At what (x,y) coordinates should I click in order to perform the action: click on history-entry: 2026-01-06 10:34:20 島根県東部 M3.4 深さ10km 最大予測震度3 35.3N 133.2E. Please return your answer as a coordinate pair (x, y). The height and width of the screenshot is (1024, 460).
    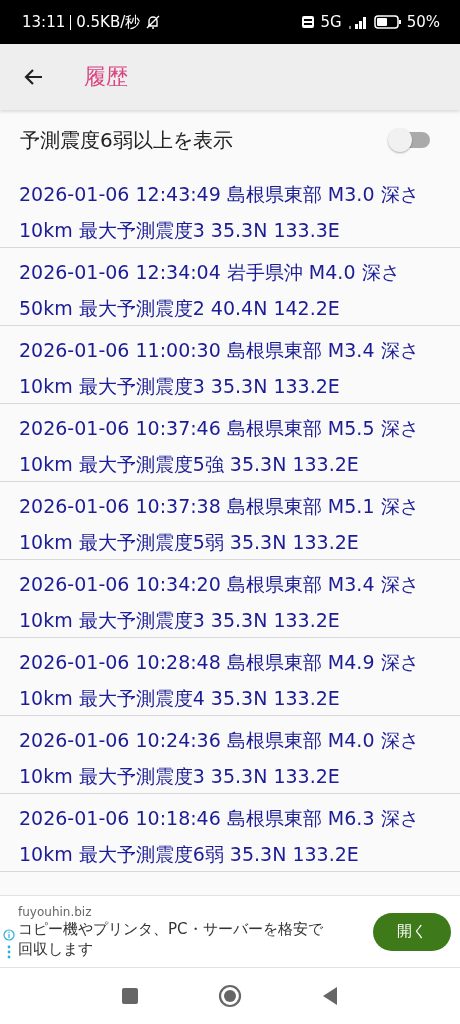
    Looking at the image, I should click on (230, 599).